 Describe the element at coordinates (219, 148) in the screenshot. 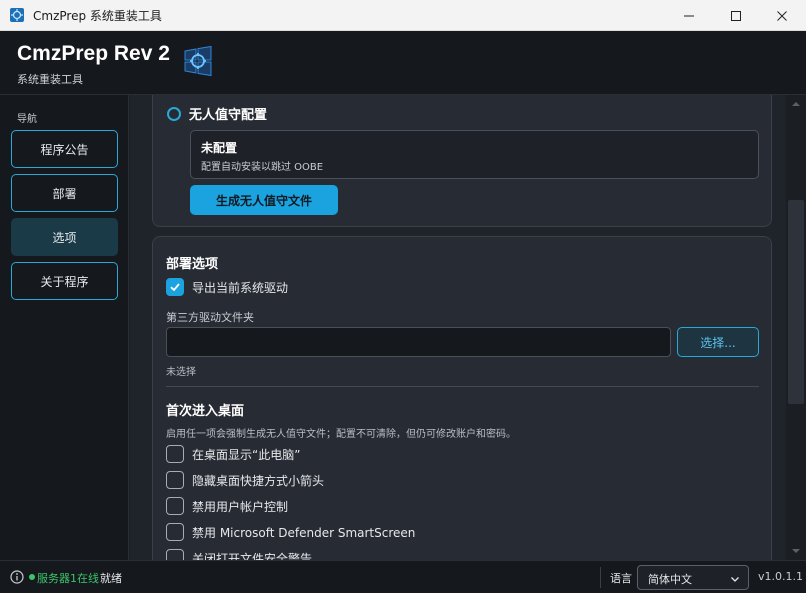

I see `unattended-status-title: 未配置` at that location.